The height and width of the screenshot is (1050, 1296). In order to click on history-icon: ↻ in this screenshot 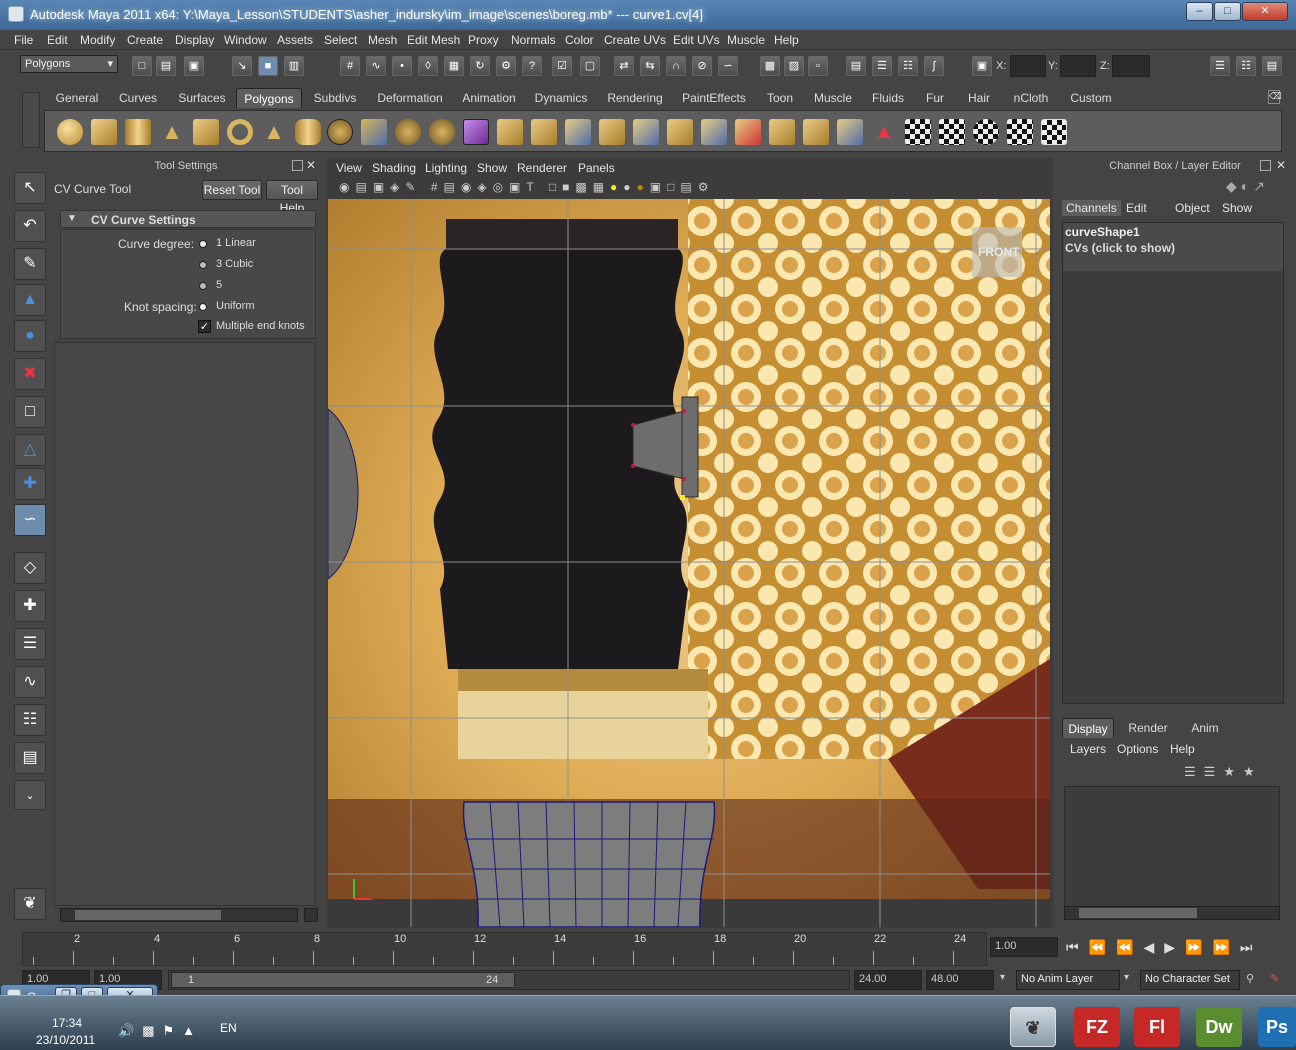, I will do `click(480, 66)`.